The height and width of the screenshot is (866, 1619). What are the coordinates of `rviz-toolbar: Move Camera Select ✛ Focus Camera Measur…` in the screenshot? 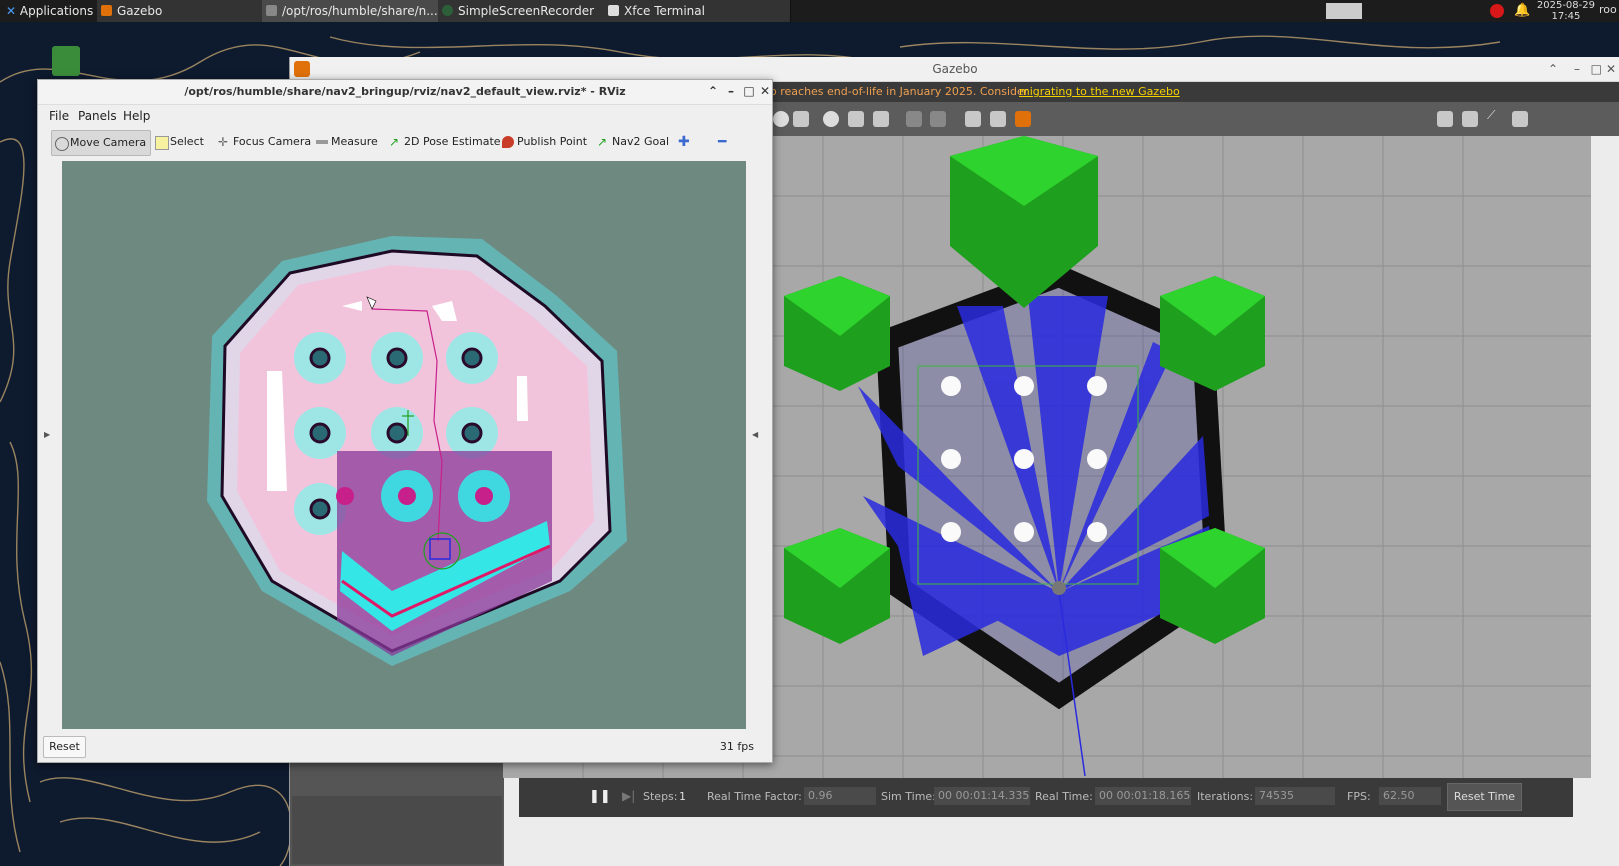 It's located at (405, 142).